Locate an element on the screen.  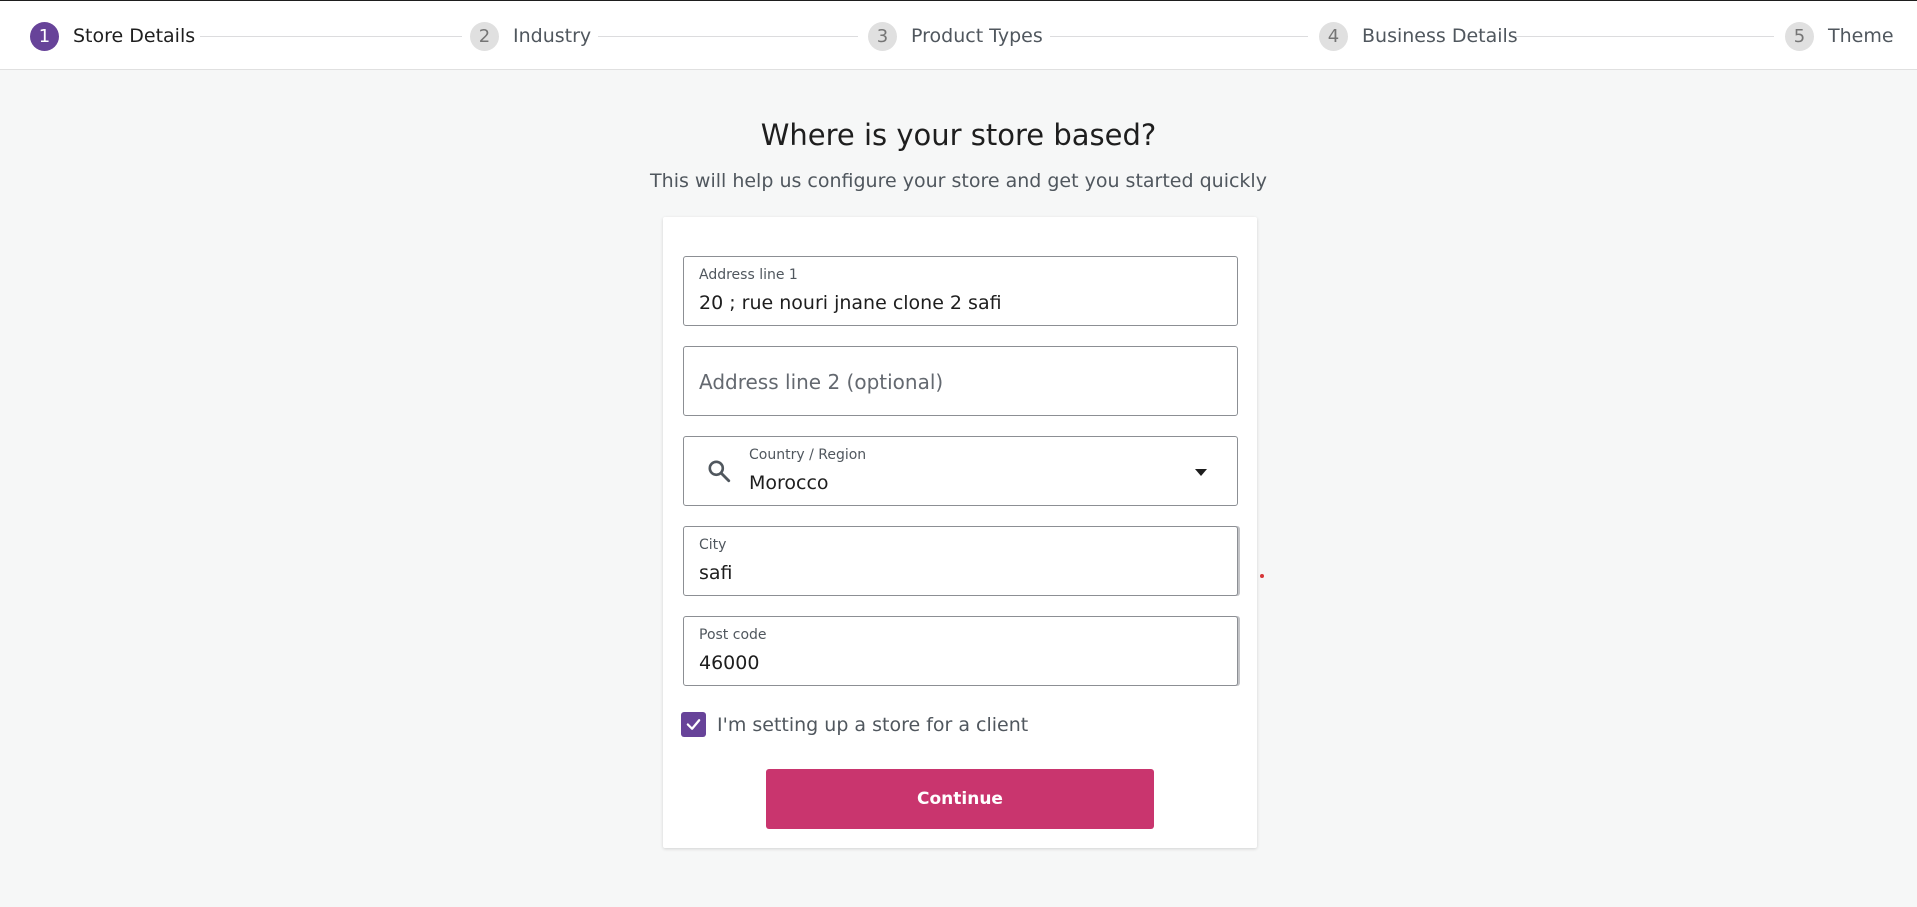
client-store-checkbox-label: I'm setting up a store for a client is located at coordinates (872, 725).